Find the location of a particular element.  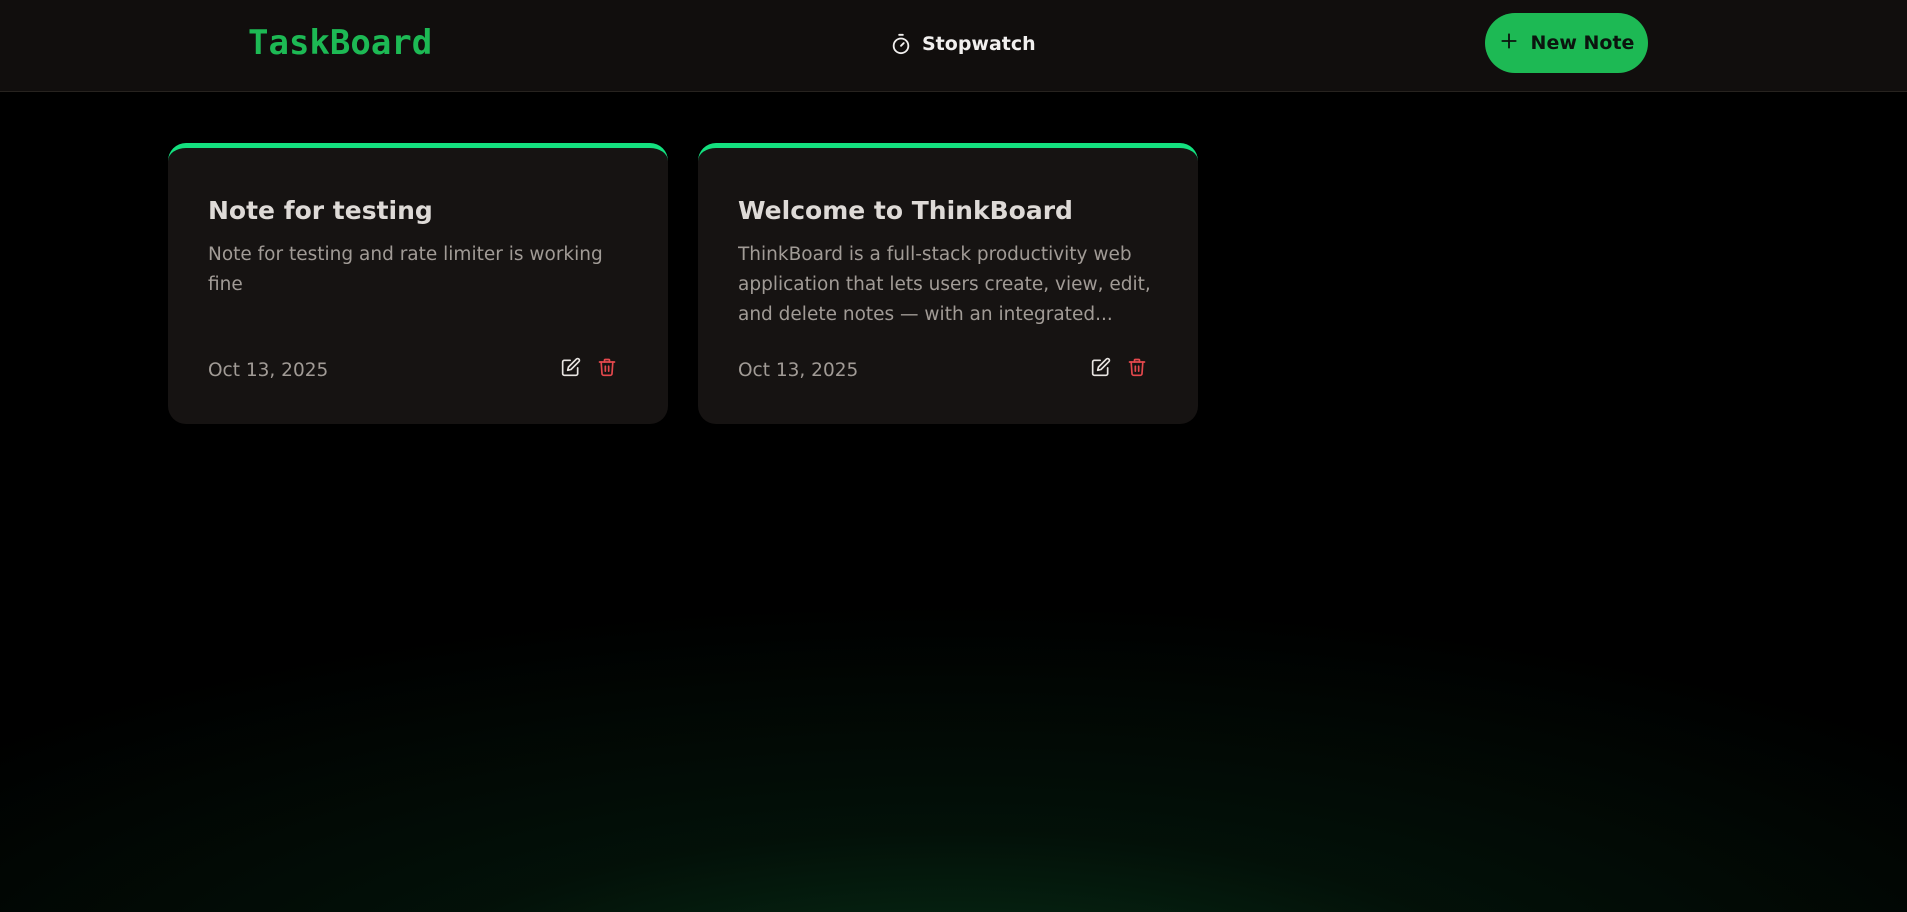

new-note-button: New Note is located at coordinates (1566, 43).